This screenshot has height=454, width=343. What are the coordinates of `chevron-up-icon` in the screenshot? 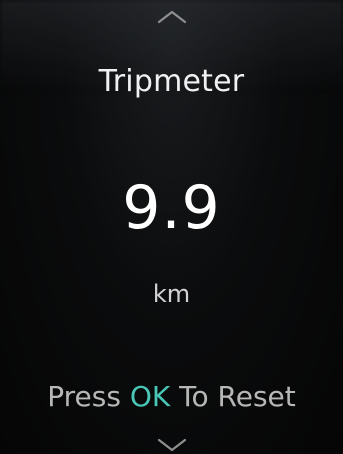 It's located at (172, 17).